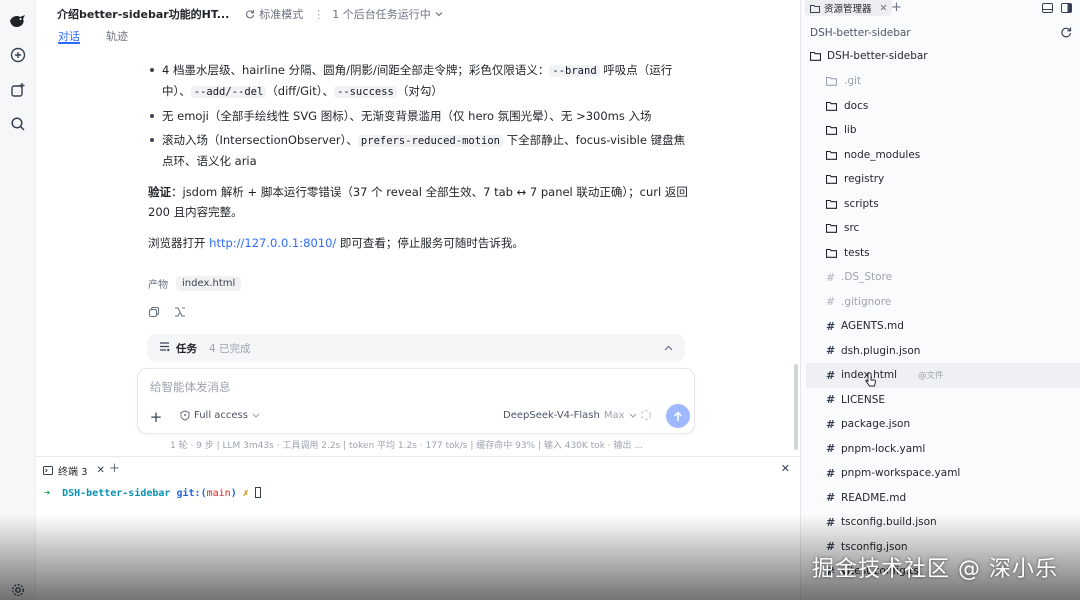 Image resolution: width=1080 pixels, height=600 pixels. I want to click on folder-item: docs, so click(943, 106).